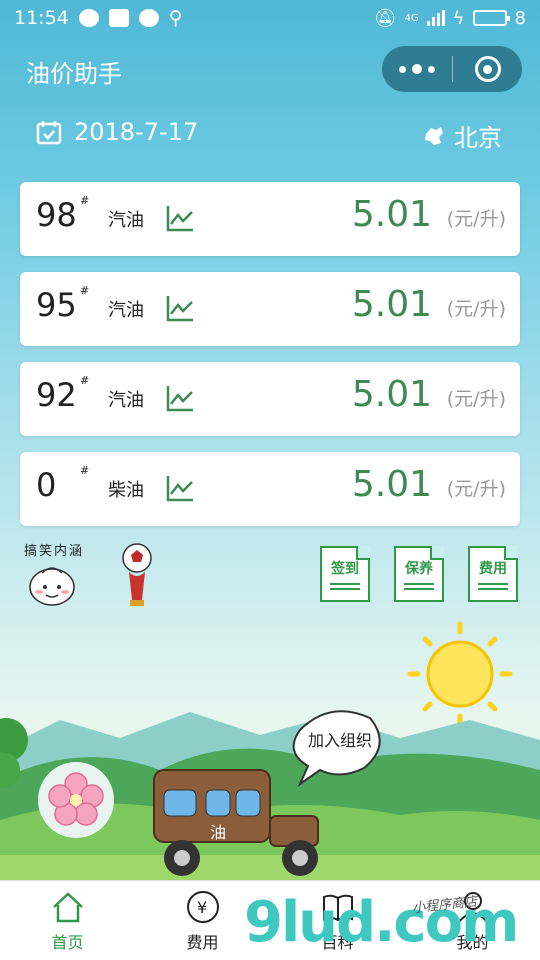  Describe the element at coordinates (52, 586) in the screenshot. I see `bun-face-icon` at that location.